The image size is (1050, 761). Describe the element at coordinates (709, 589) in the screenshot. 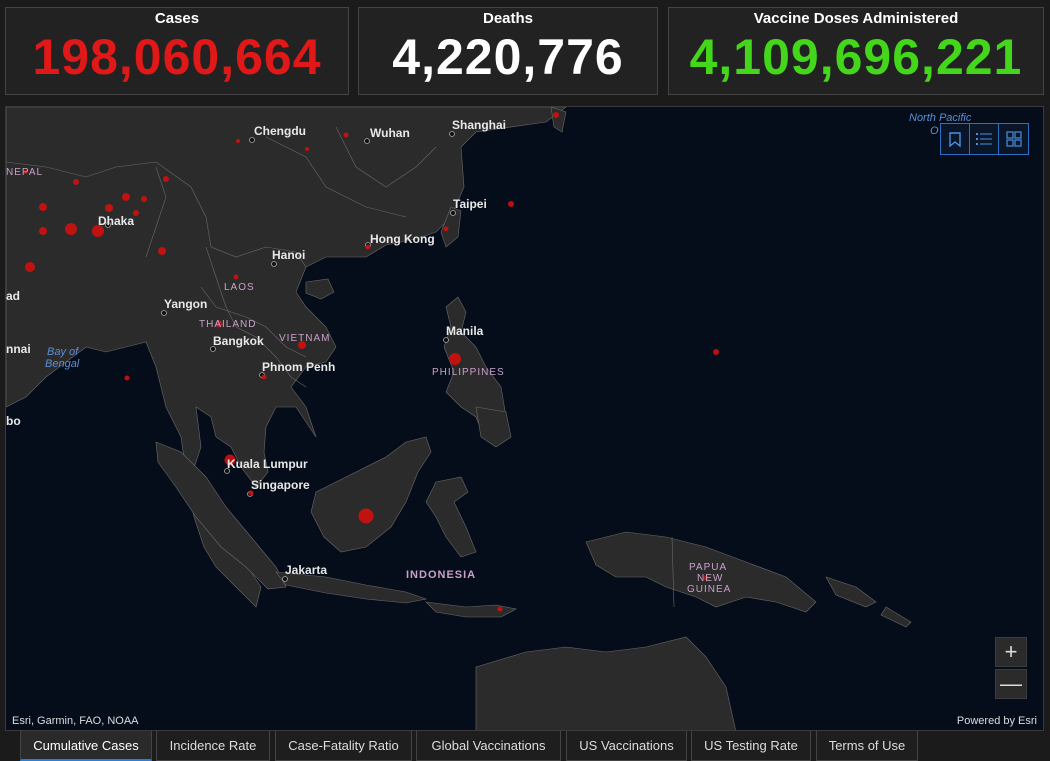

I see `country-label-guinea: GUINEA` at that location.